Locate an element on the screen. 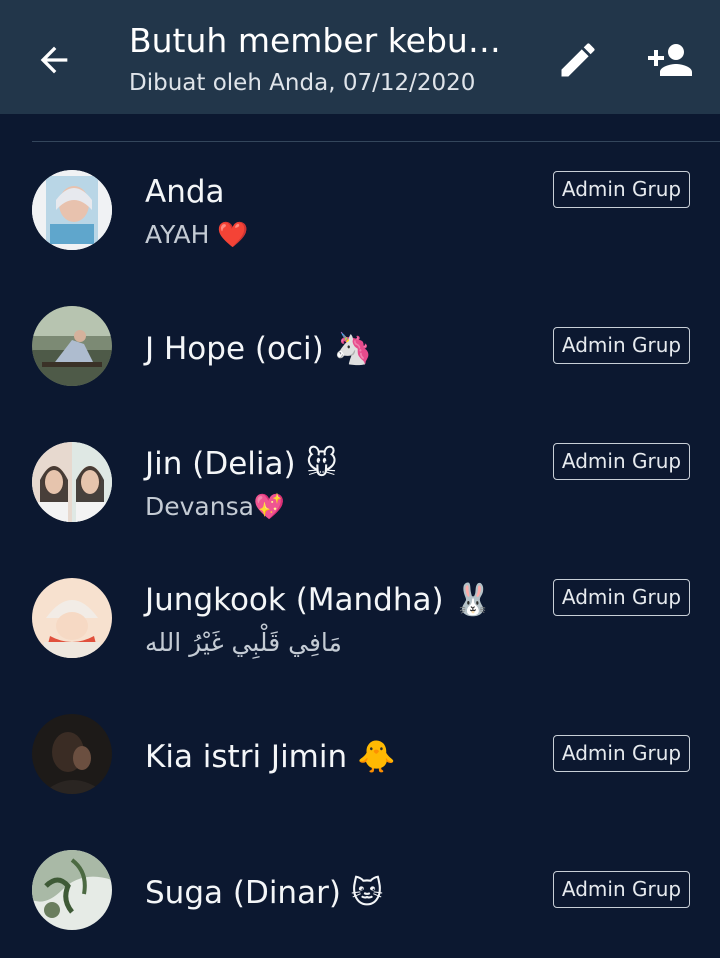  member-name: Jungkook (Mandha) 🐰 is located at coordinates (319, 600).